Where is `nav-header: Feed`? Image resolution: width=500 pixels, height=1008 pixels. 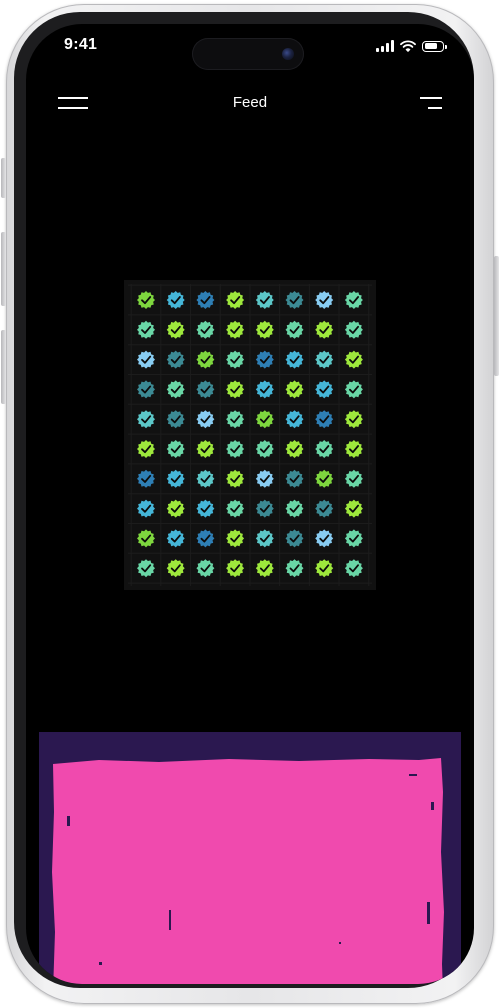 nav-header: Feed is located at coordinates (250, 104).